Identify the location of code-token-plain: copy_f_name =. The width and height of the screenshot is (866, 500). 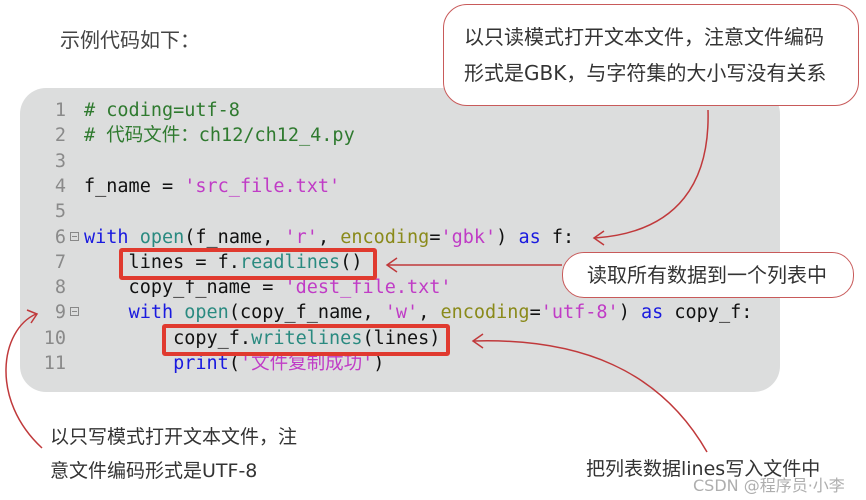
(184, 288).